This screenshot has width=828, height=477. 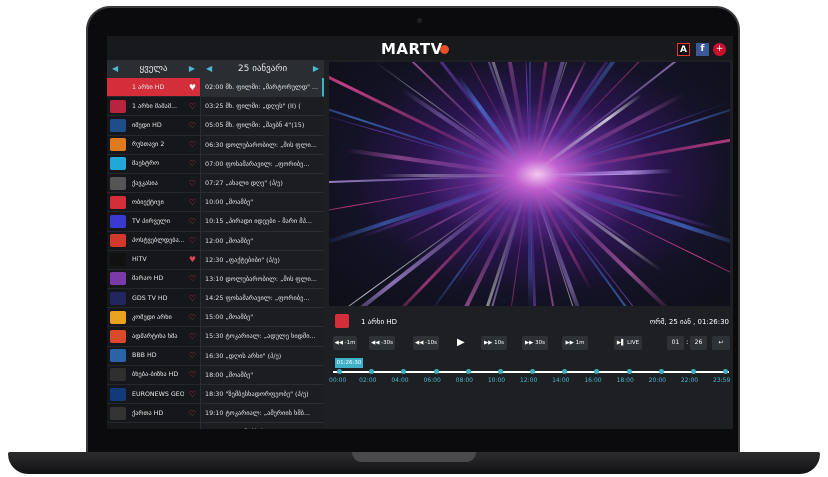 What do you see at coordinates (153, 184) in the screenshot?
I see `channel-row: ქავკასია ♡` at bounding box center [153, 184].